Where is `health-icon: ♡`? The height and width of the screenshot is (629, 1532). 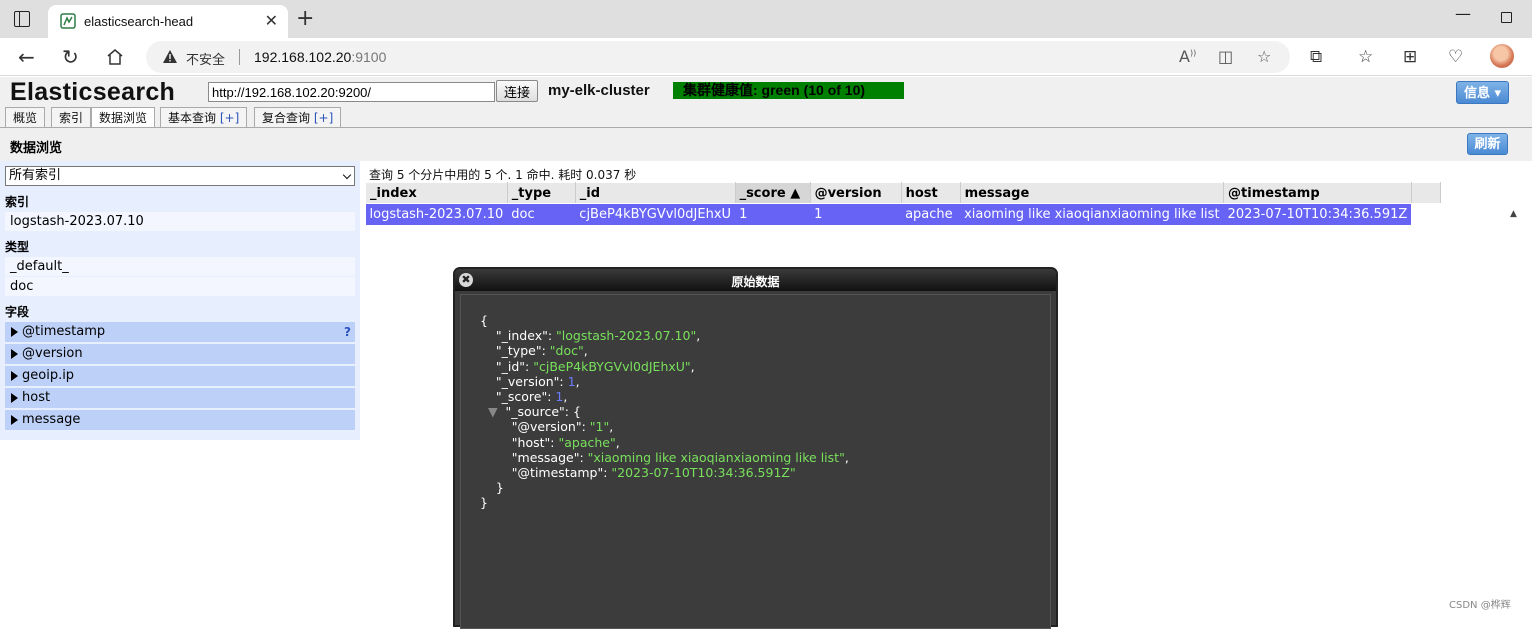 health-icon: ♡ is located at coordinates (1455, 57).